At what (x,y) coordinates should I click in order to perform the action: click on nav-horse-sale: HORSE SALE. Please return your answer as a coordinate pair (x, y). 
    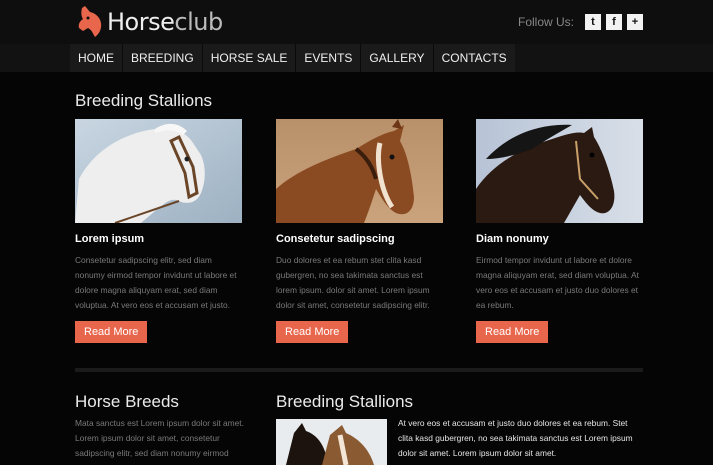
    Looking at the image, I should click on (250, 58).